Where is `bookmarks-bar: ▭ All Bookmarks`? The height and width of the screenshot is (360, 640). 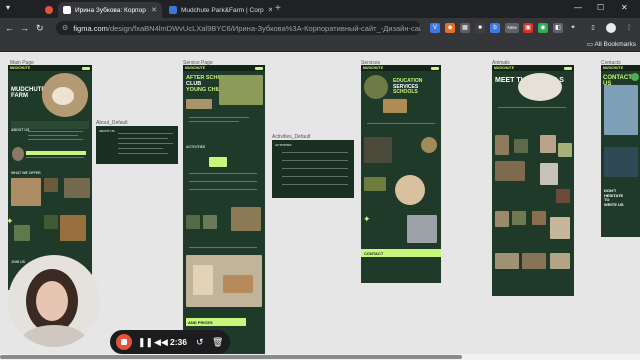
bookmarks-bar: ▭ All Bookmarks is located at coordinates (320, 45).